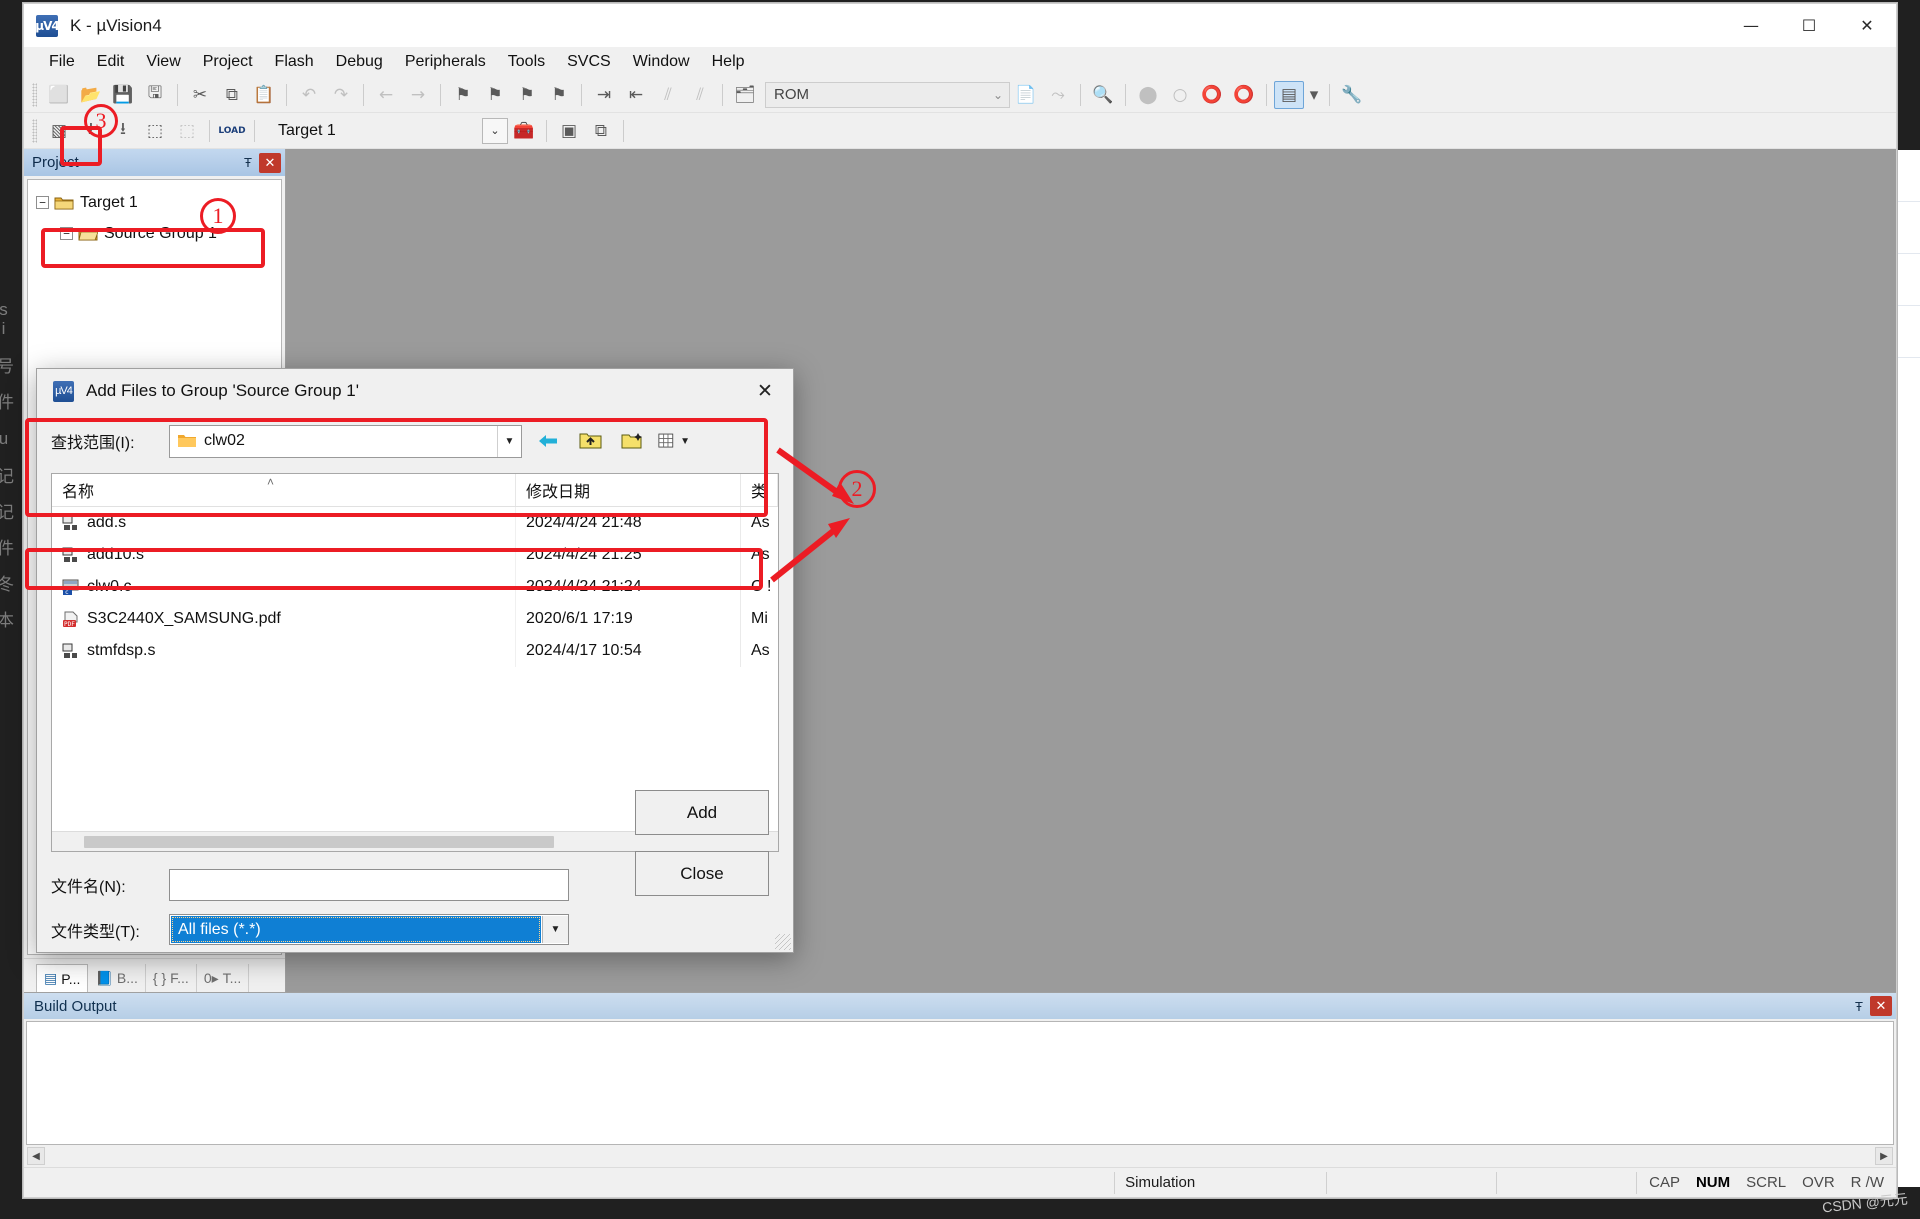 The image size is (1920, 1219). Describe the element at coordinates (369, 929) in the screenshot. I see `filetype-select: All files (*.*) ▼` at that location.